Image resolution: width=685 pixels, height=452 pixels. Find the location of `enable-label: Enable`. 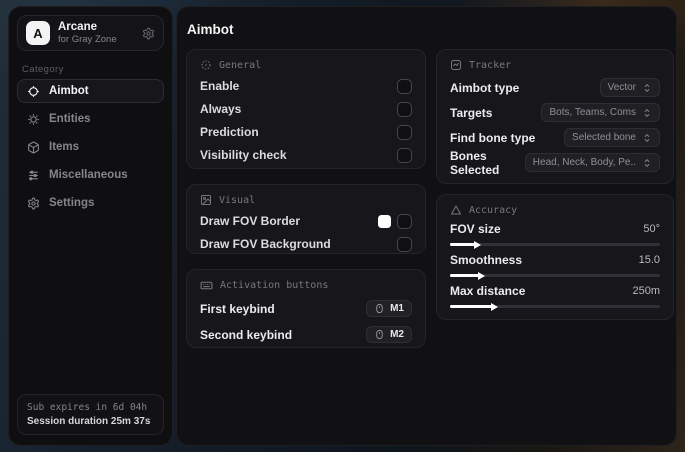

enable-label: Enable is located at coordinates (220, 86).